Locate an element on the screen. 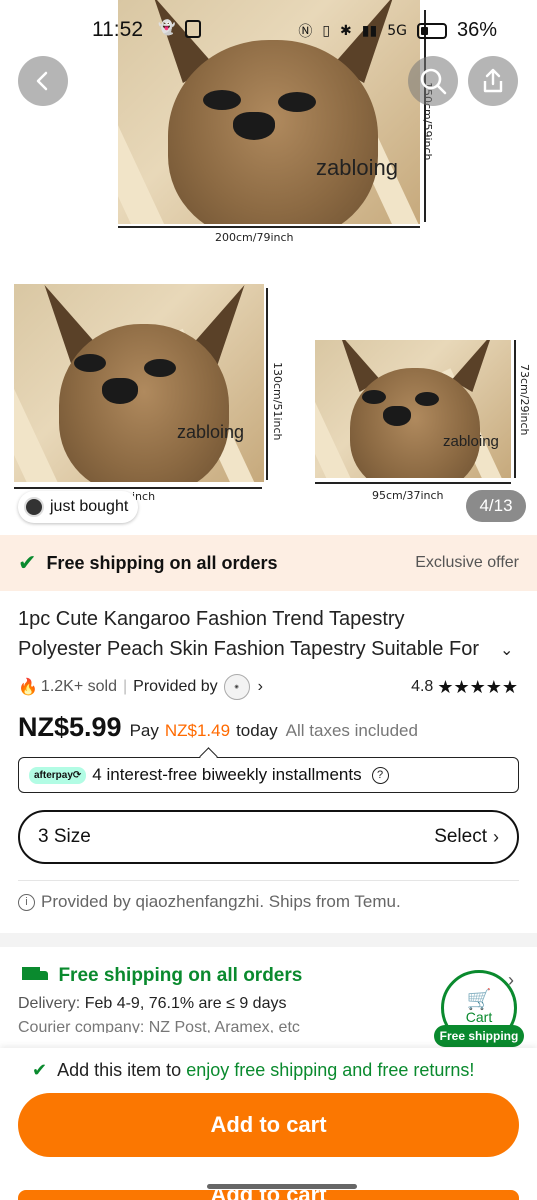 This screenshot has width=537, height=1200. help-icon: ? is located at coordinates (380, 775).